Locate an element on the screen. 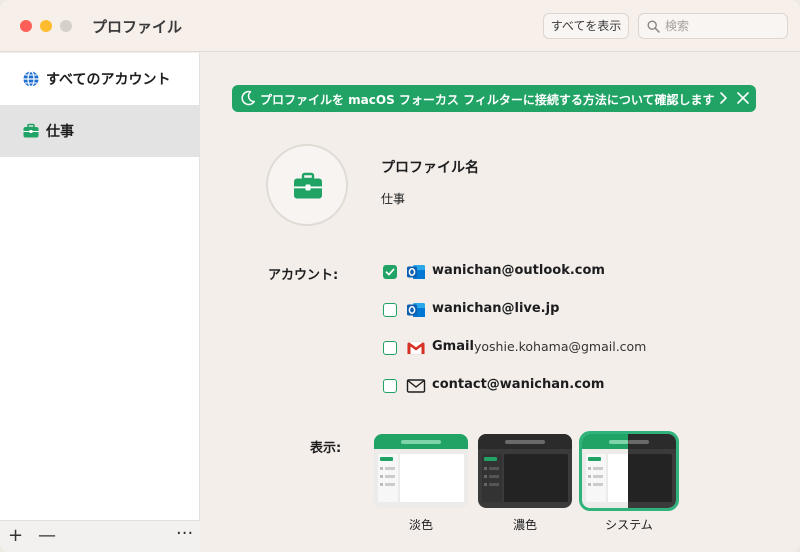 The height and width of the screenshot is (552, 800). system-theme-preview is located at coordinates (629, 471).